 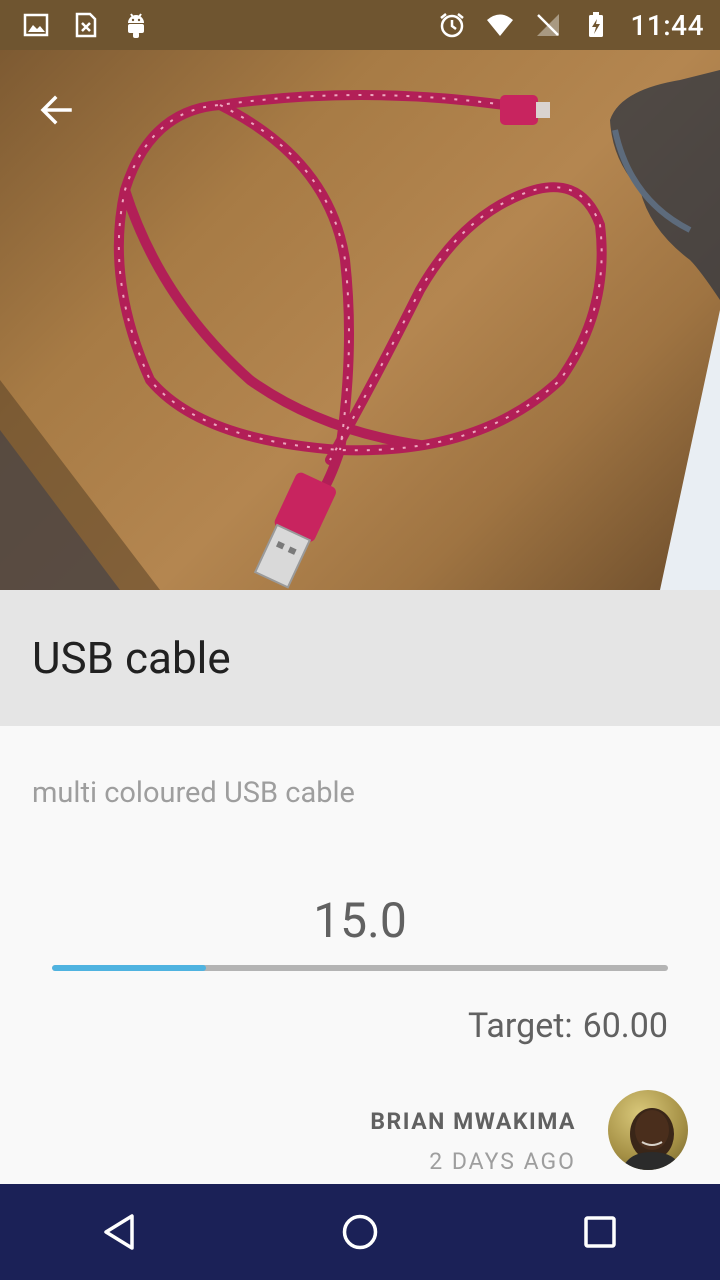 I want to click on status-time: 11:44, so click(x=667, y=25).